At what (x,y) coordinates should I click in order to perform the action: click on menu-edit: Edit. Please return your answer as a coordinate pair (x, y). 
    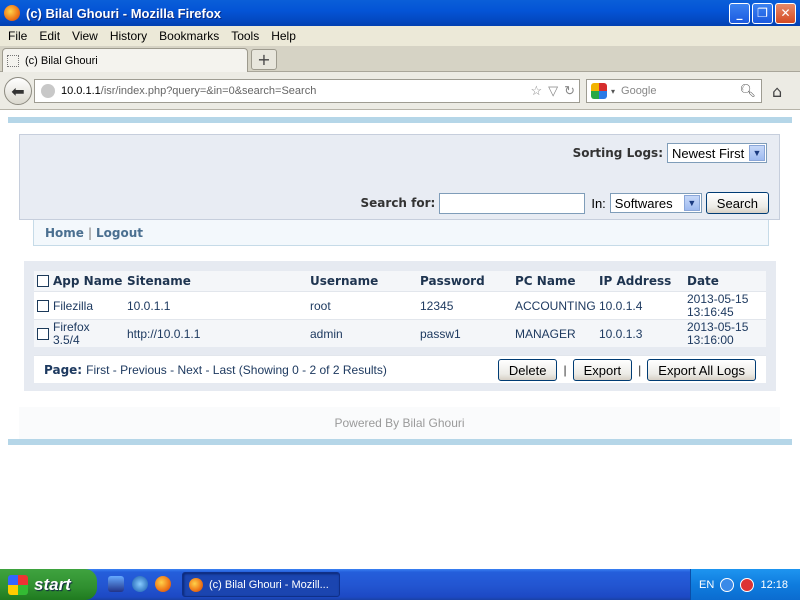
    Looking at the image, I should click on (49, 36).